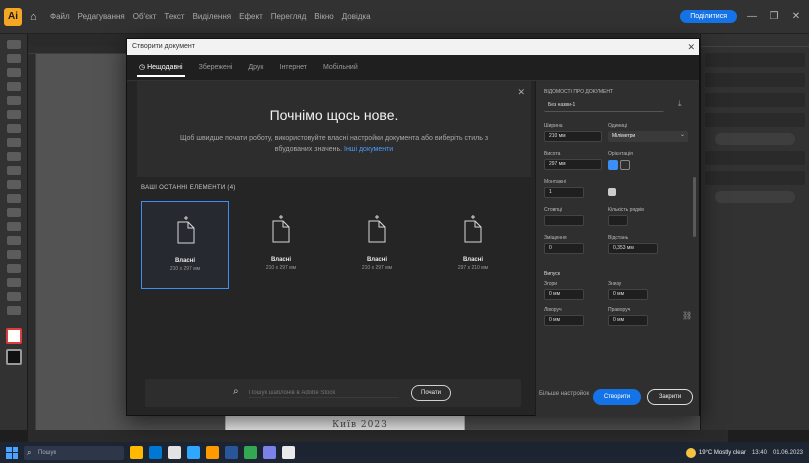 Image resolution: width=809 pixels, height=463 pixels. I want to click on gutter-field: 0,353 мм, so click(633, 248).